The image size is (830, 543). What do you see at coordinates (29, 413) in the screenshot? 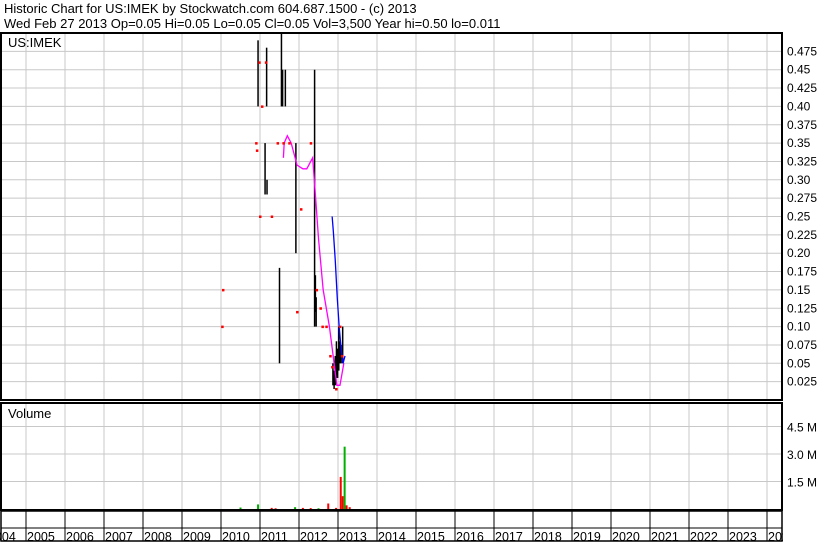
I see `volume-panel-label: Volume` at bounding box center [29, 413].